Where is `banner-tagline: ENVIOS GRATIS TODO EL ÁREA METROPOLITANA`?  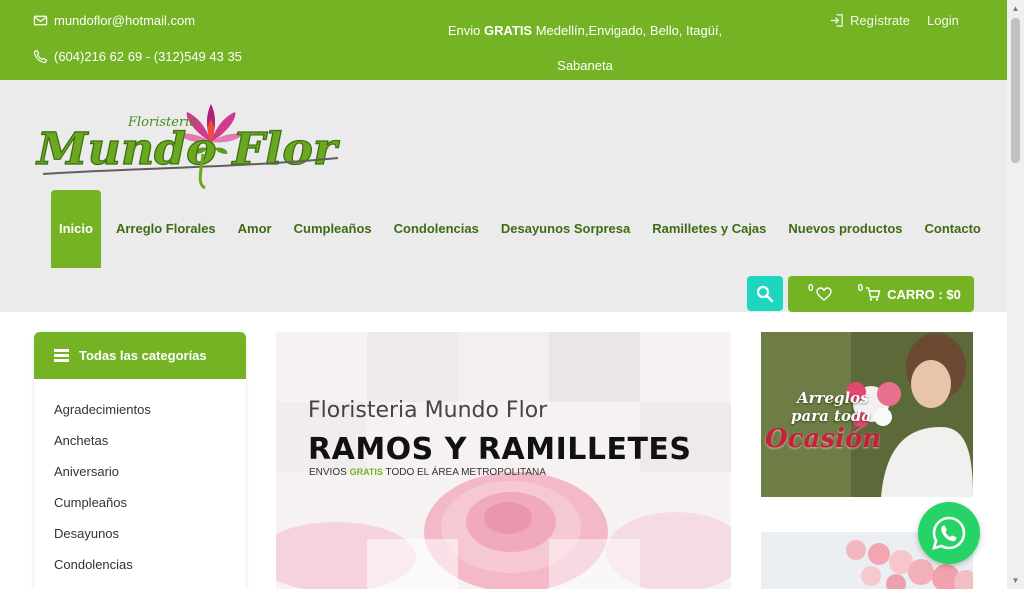
banner-tagline: ENVIOS GRATIS TODO EL ÁREA METROPOLITANA is located at coordinates (427, 472).